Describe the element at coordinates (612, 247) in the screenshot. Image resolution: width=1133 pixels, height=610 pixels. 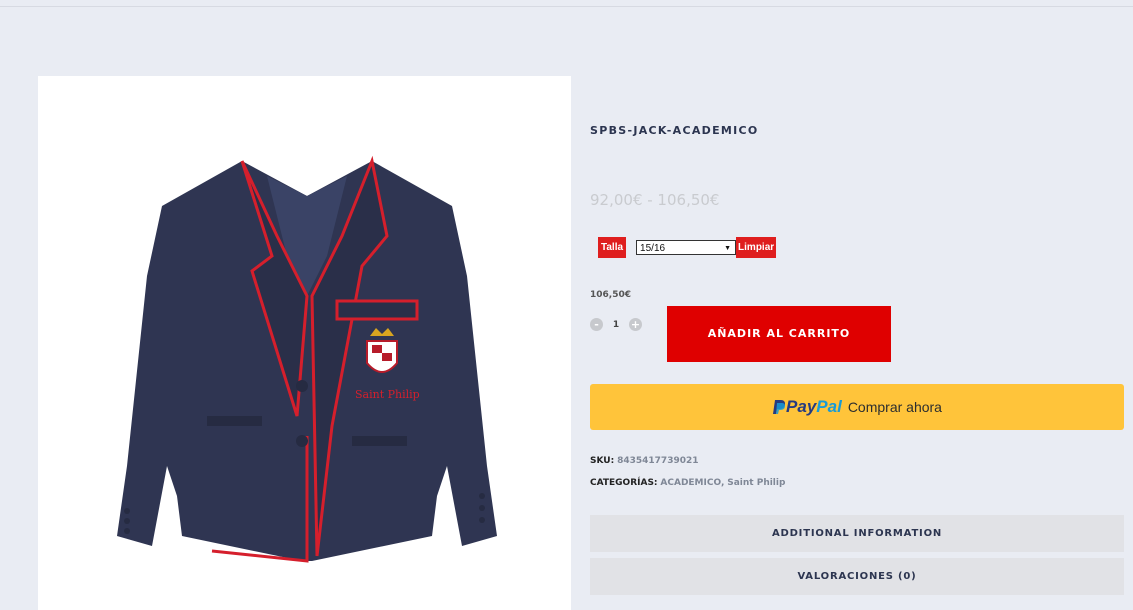
I see `size-label: Talla` at that location.